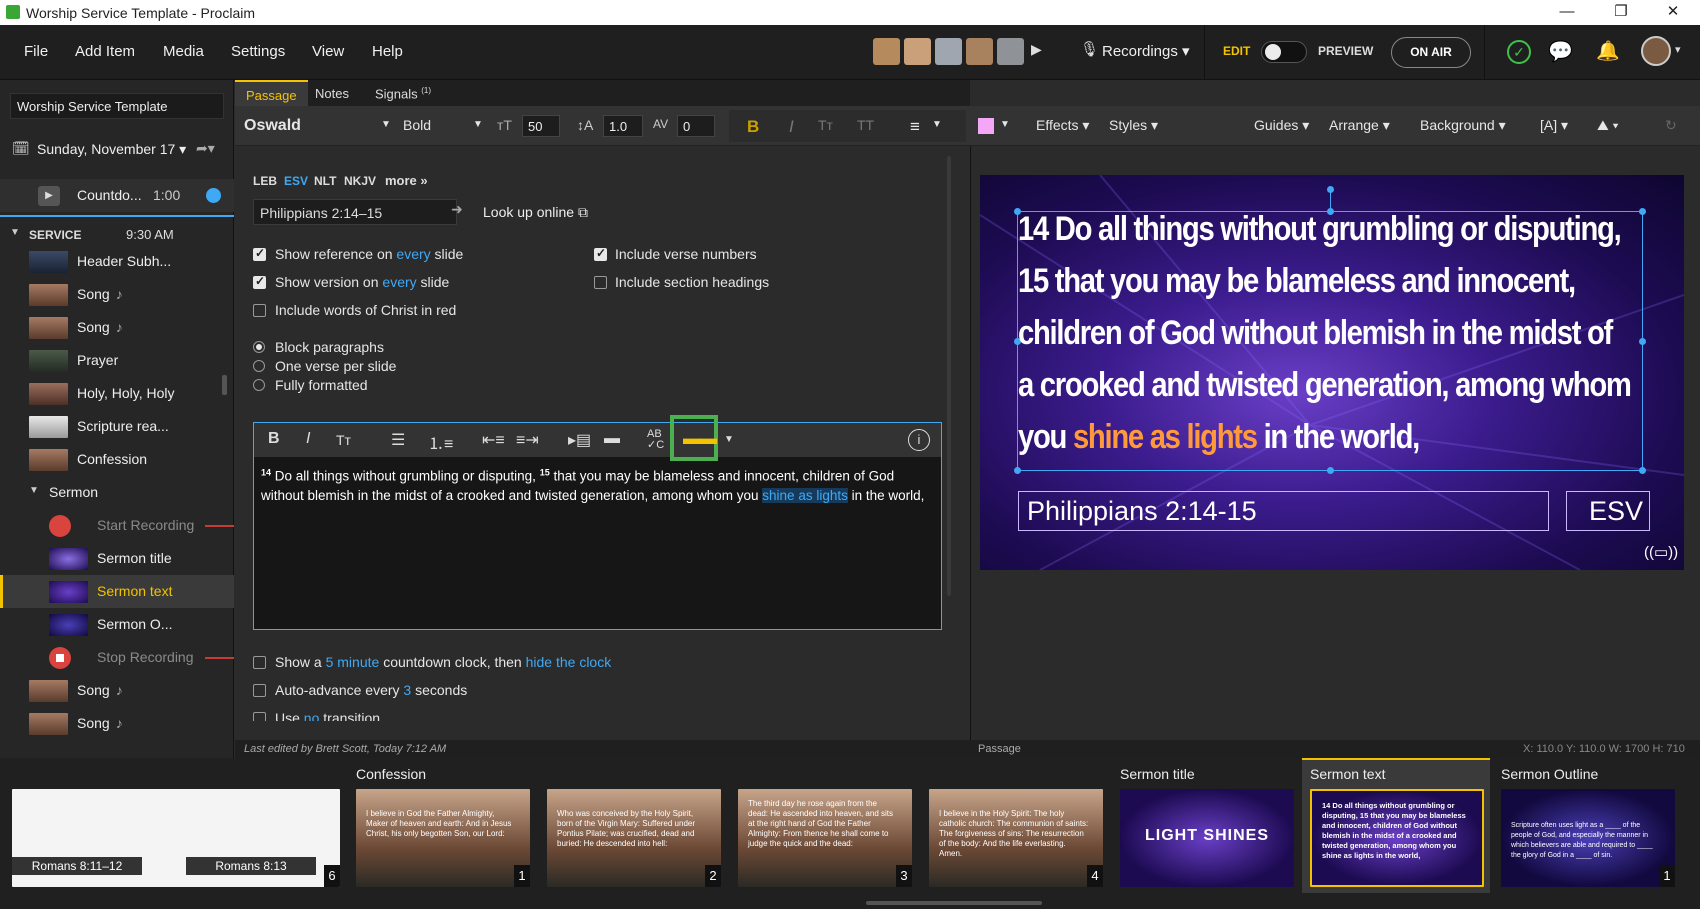  I want to click on show-reference-checkbox, so click(259, 253).